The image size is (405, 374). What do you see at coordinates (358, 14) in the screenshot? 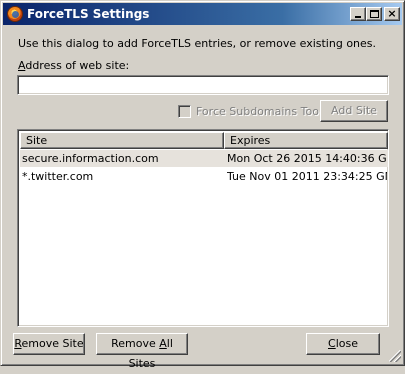
I see `minimize-button` at bounding box center [358, 14].